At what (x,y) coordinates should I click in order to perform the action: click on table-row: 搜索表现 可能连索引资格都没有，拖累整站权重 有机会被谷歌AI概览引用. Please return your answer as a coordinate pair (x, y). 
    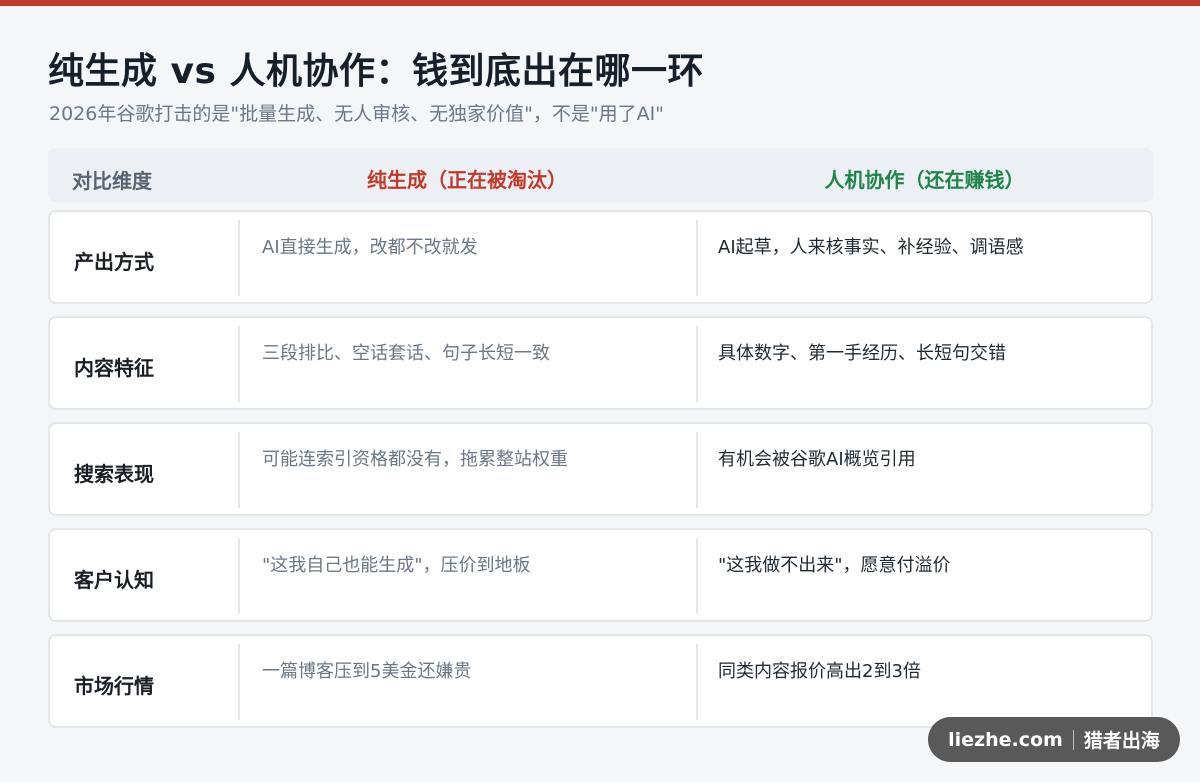
    Looking at the image, I should click on (600, 469).